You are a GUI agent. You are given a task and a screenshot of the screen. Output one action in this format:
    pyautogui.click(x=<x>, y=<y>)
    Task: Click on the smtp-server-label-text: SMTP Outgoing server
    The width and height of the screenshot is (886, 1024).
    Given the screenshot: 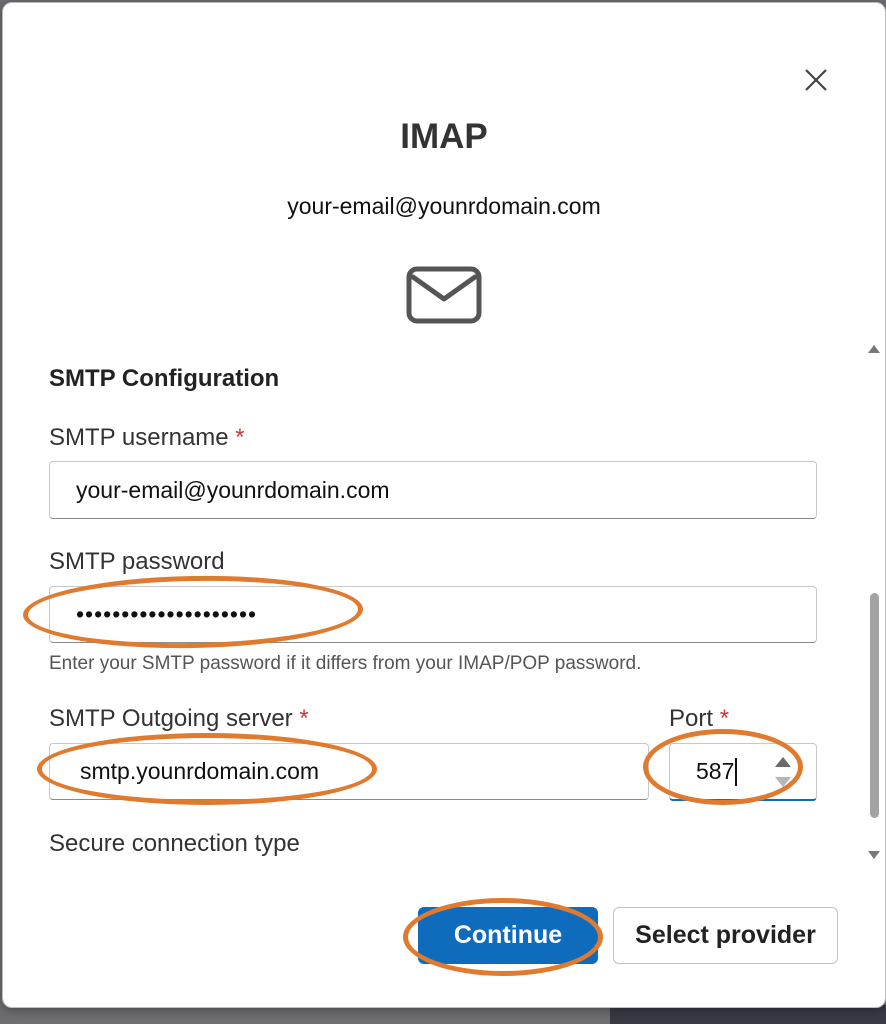 What is the action you would take?
    pyautogui.click(x=171, y=718)
    